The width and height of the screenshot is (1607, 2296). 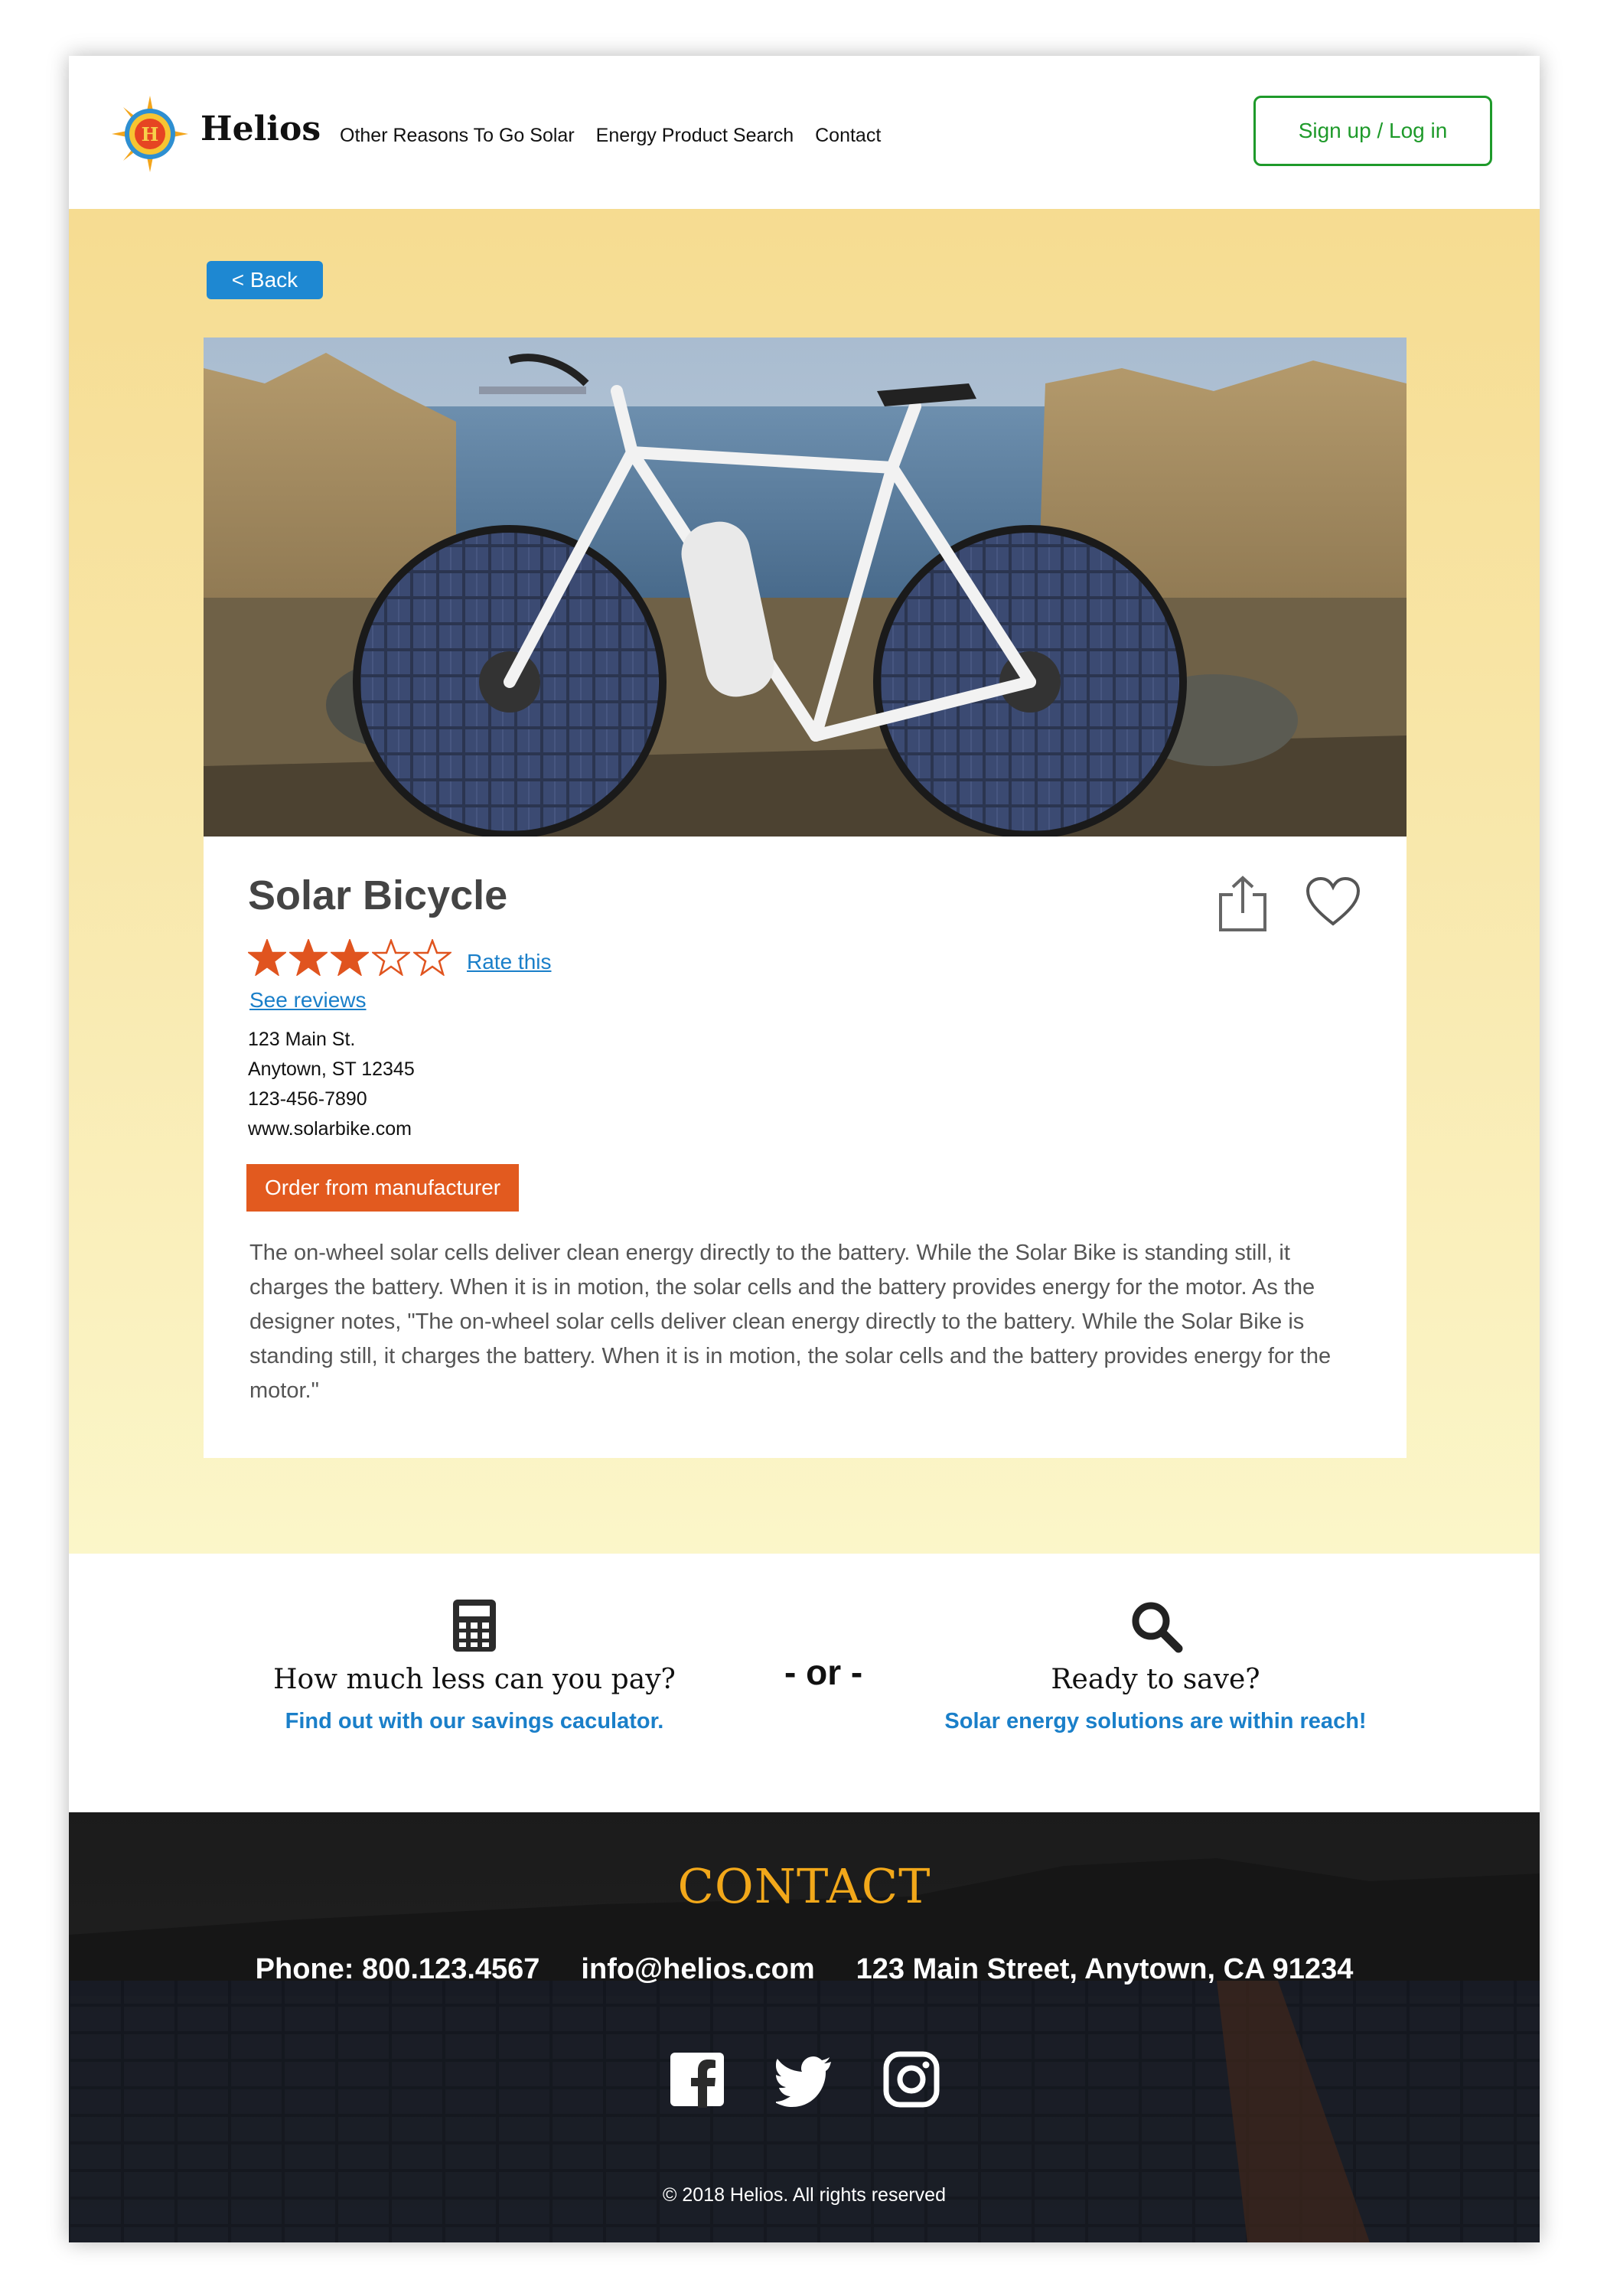 What do you see at coordinates (1155, 1625) in the screenshot?
I see `search-icon` at bounding box center [1155, 1625].